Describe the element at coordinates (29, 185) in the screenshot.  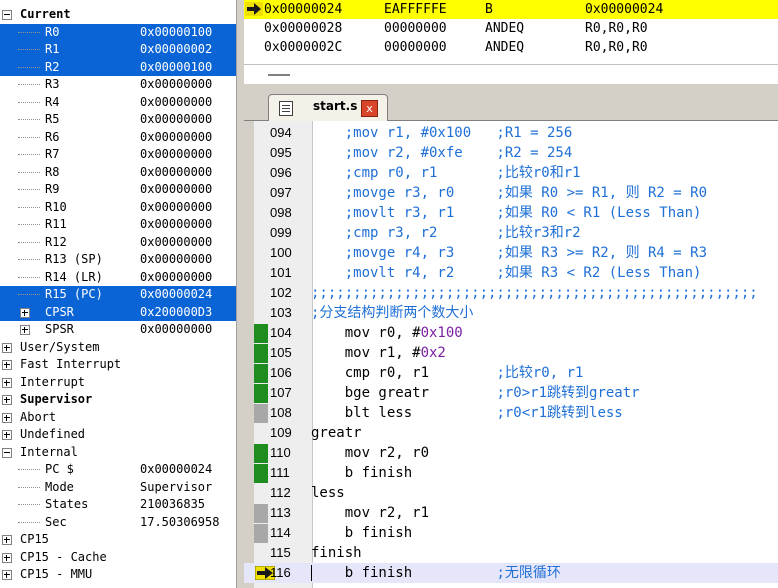
I see `tree-connector` at that location.